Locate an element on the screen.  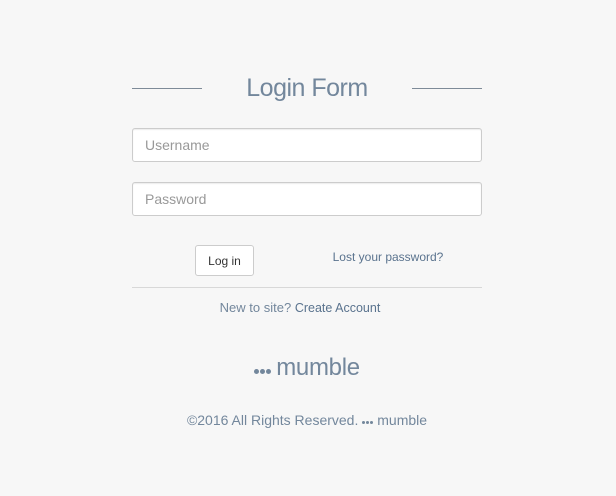
footer: ©2016 All Rights Reserved. mumble is located at coordinates (307, 420).